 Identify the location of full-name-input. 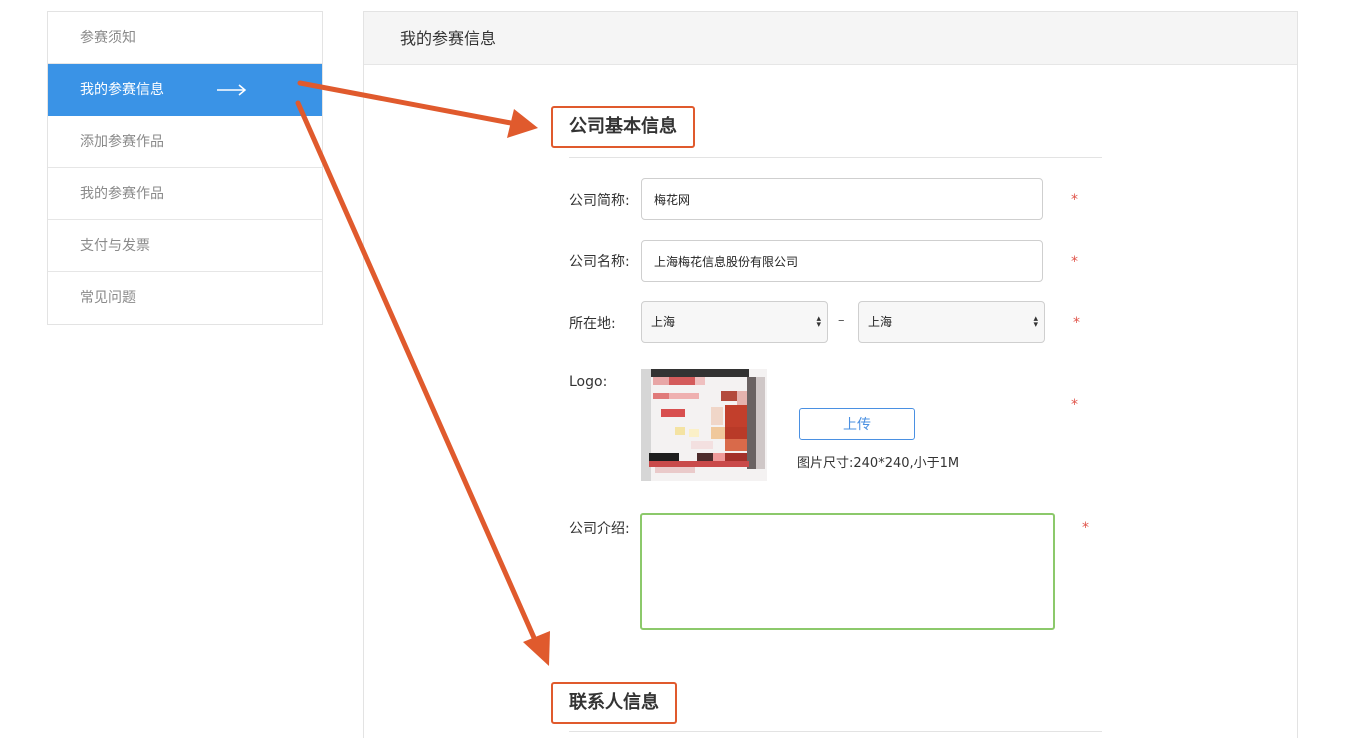
(842, 261).